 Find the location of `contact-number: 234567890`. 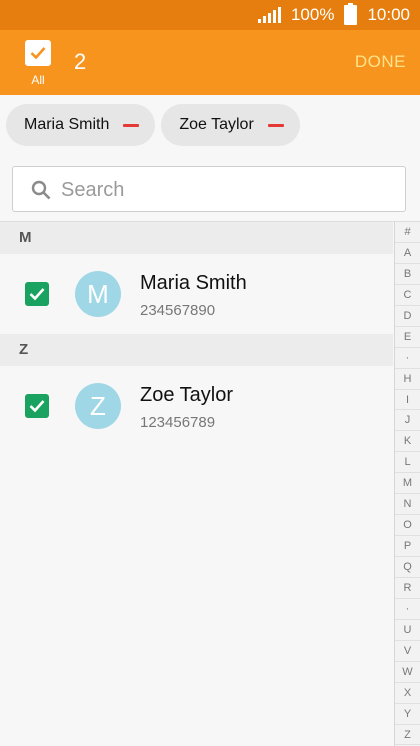

contact-number: 234567890 is located at coordinates (178, 310).